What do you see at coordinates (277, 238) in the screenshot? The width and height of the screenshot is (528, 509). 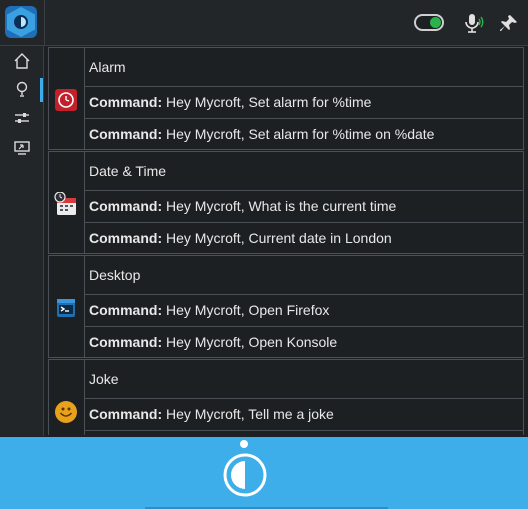 I see `command-text: Hey Mycroft, Current date in London` at bounding box center [277, 238].